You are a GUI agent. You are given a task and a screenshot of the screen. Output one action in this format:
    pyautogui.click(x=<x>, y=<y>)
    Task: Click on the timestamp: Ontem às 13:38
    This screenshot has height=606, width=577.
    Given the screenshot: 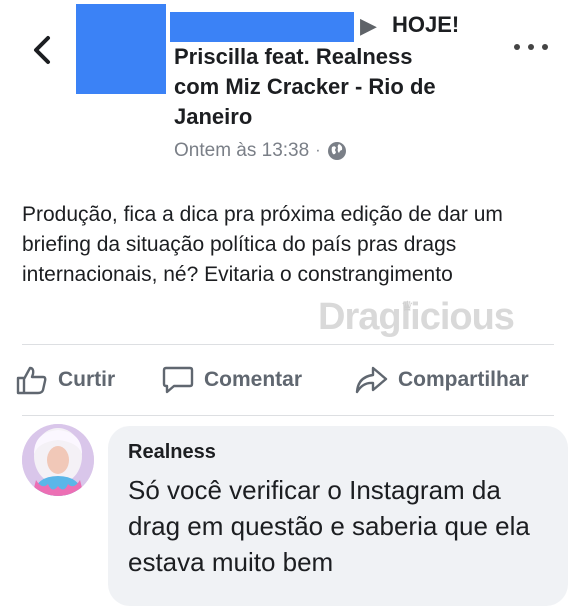 What is the action you would take?
    pyautogui.click(x=241, y=151)
    